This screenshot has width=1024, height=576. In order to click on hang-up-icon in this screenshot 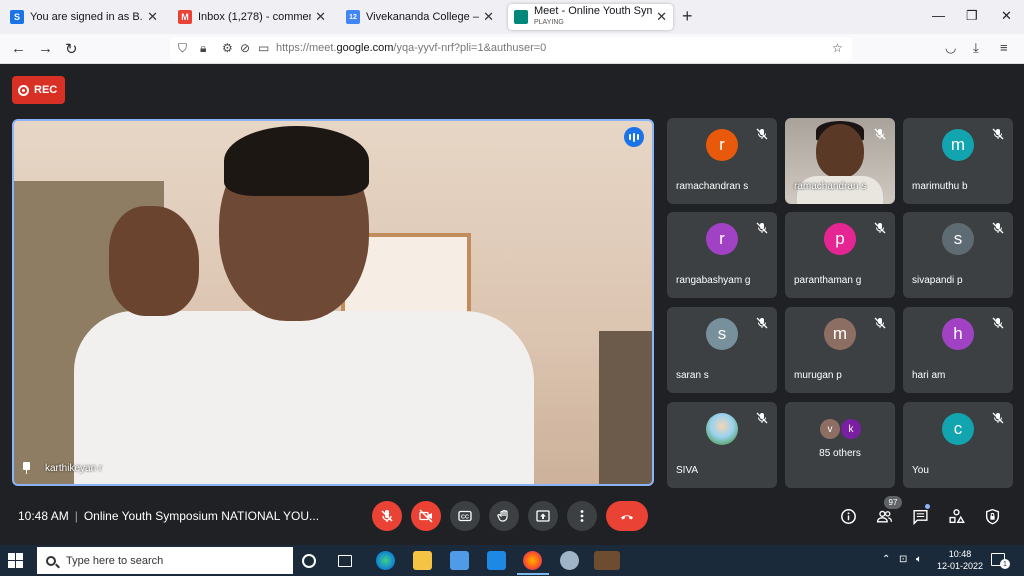, I will do `click(627, 517)`.